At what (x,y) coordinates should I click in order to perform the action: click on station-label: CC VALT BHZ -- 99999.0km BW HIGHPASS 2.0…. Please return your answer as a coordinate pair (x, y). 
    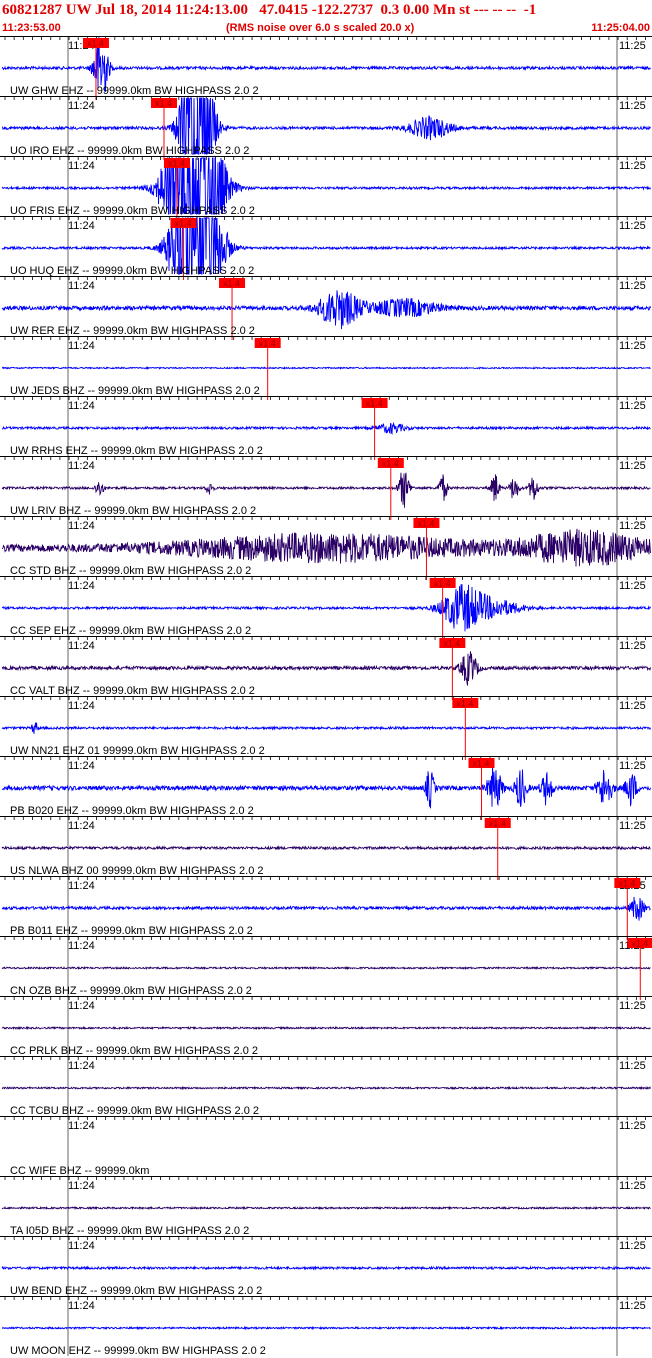
    Looking at the image, I should click on (132, 691).